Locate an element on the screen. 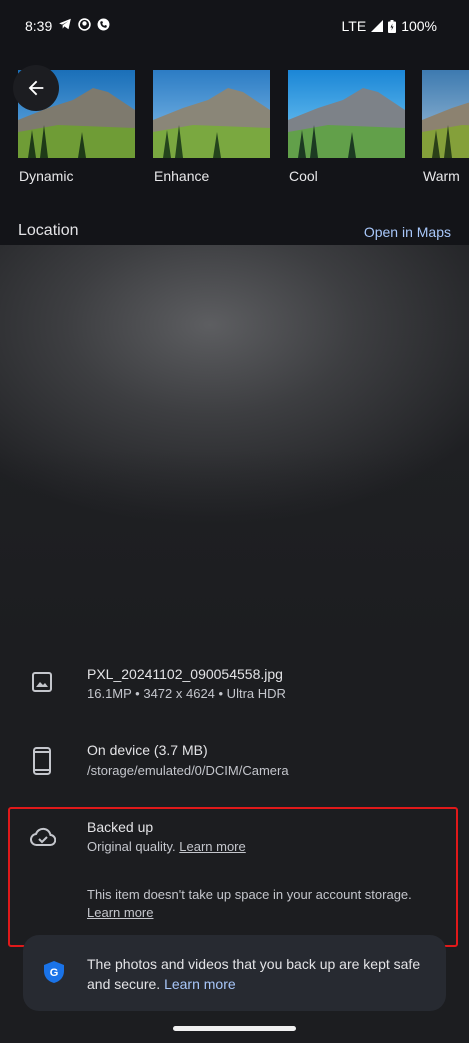  svg-text: G is located at coordinates (54, 973).